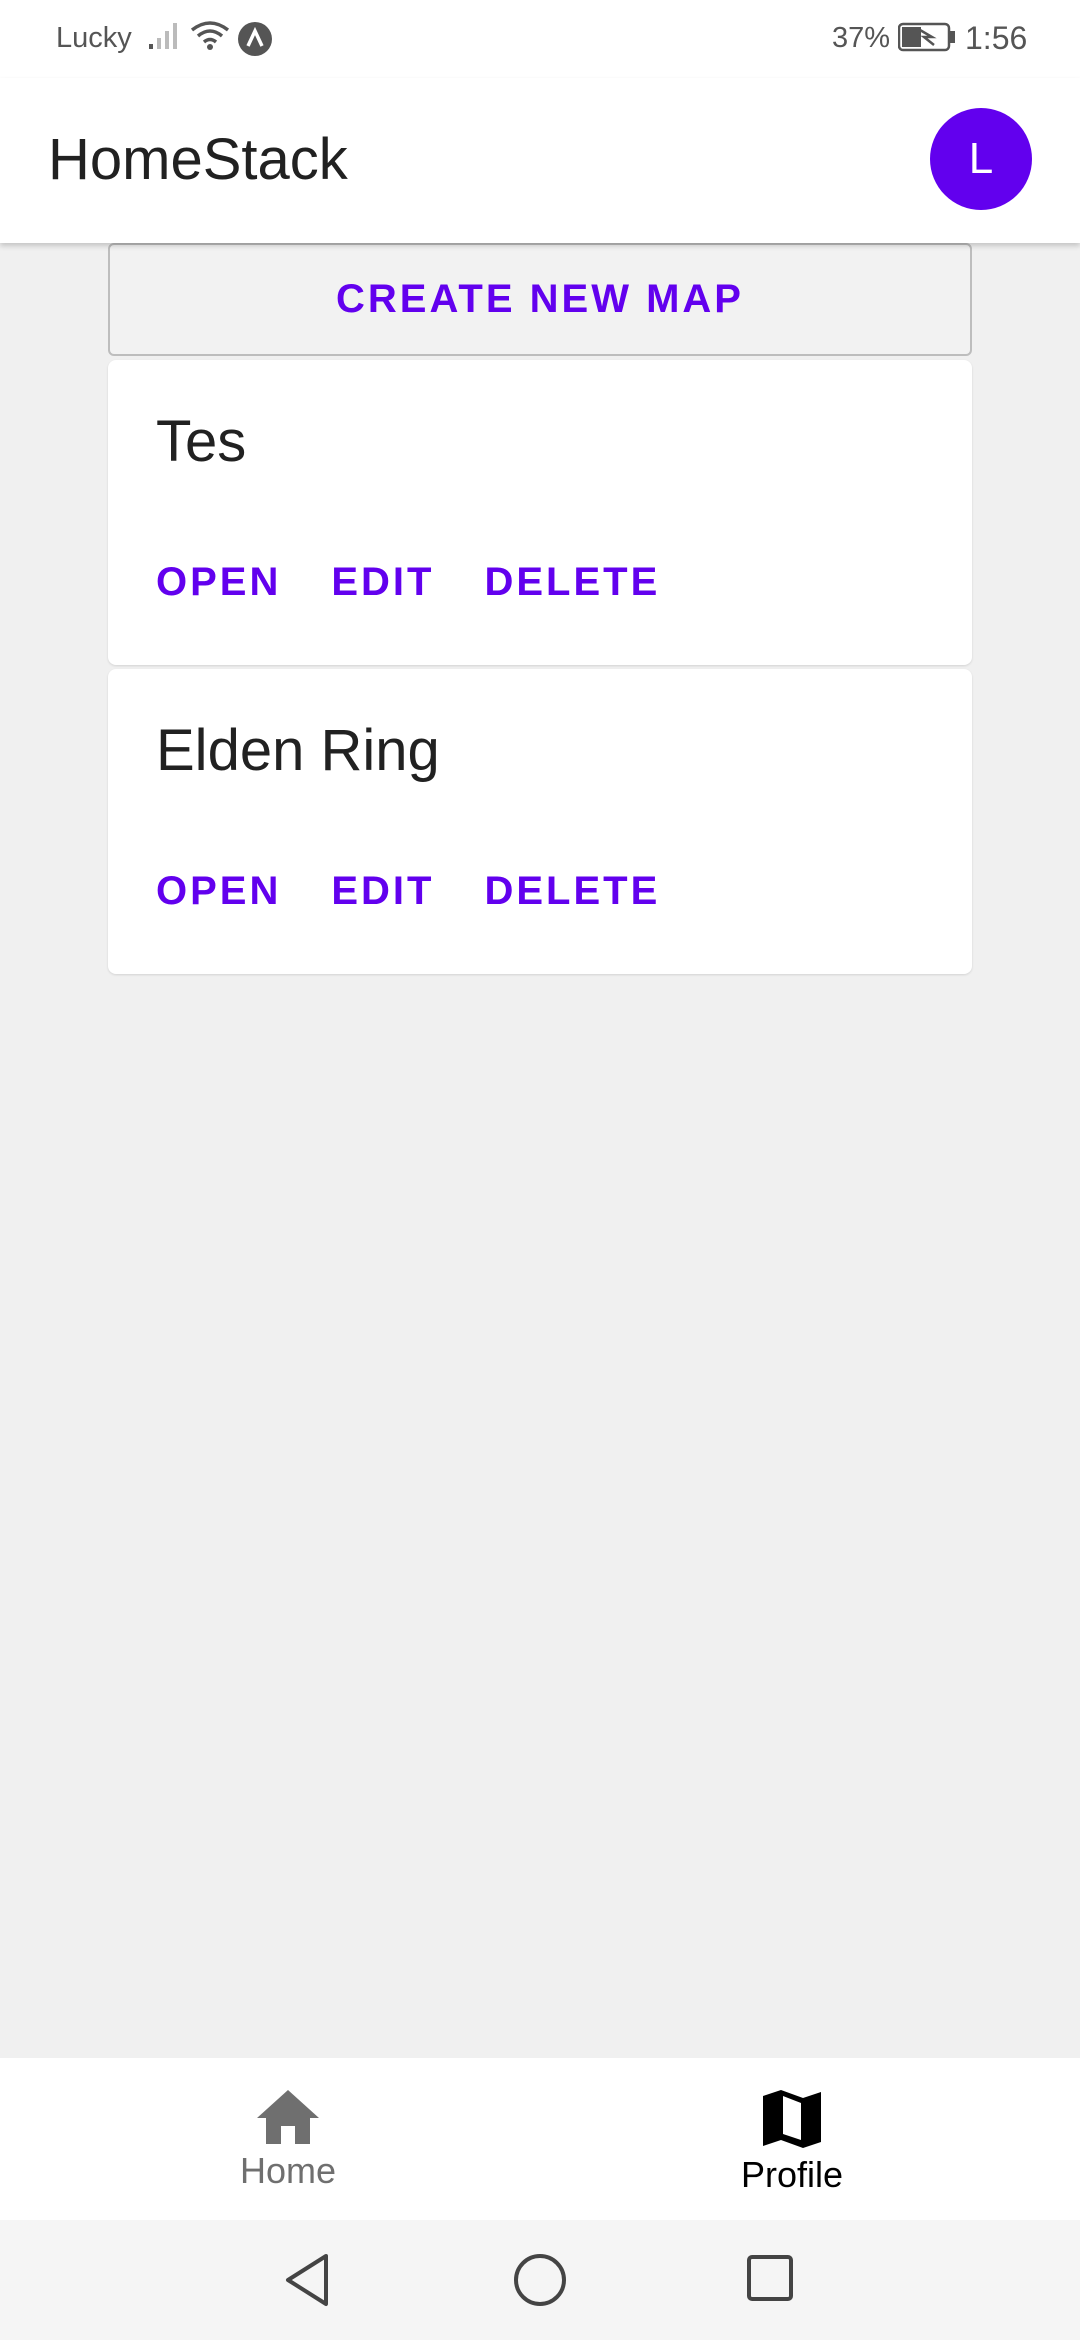 This screenshot has width=1080, height=2340. Describe the element at coordinates (792, 2174) in the screenshot. I see `nav-label-profile: Profile` at that location.